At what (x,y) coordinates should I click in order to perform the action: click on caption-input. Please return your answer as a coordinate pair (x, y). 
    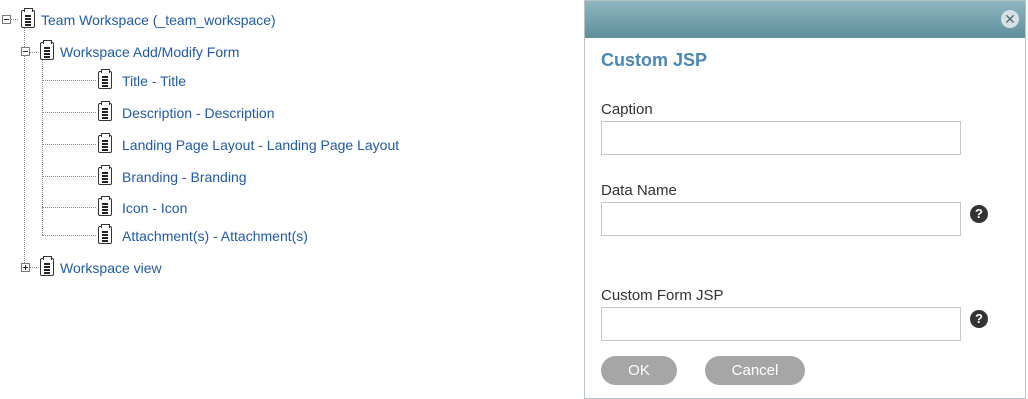
    Looking at the image, I should click on (781, 138).